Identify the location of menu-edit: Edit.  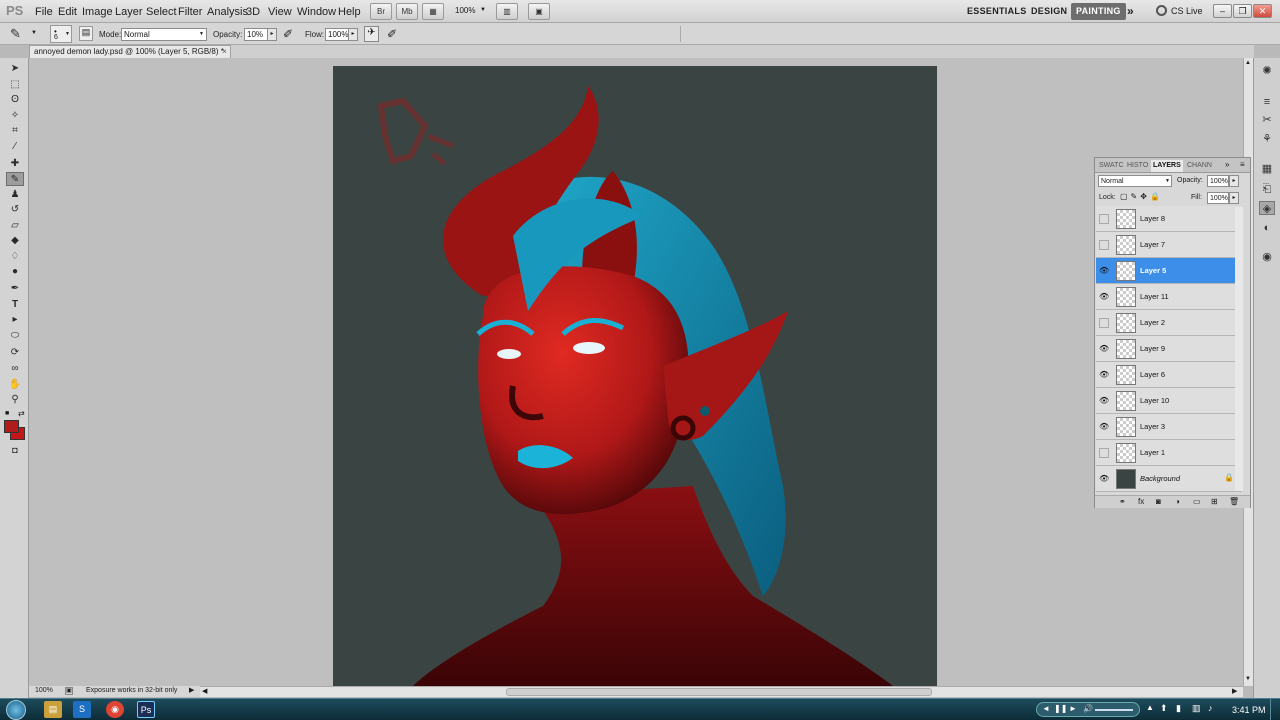
(67, 12).